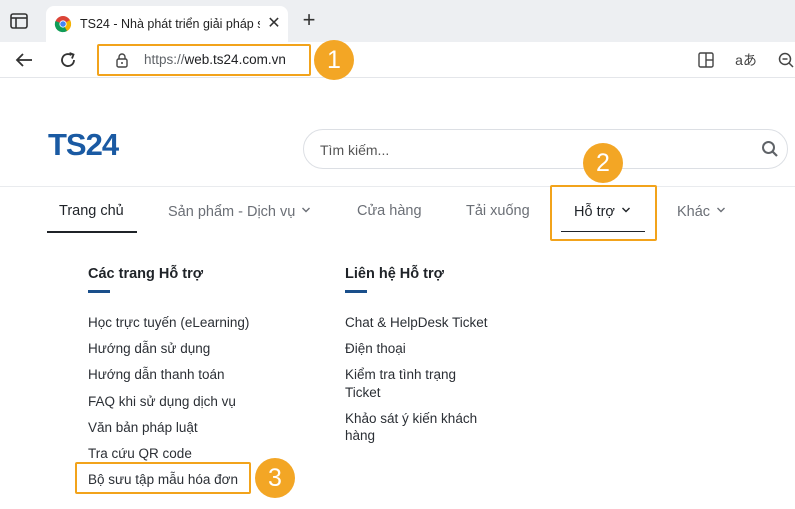 This screenshot has width=795, height=509. Describe the element at coordinates (363, 393) in the screenshot. I see `contact-link-ticket-status-line2: Ticket` at that location.